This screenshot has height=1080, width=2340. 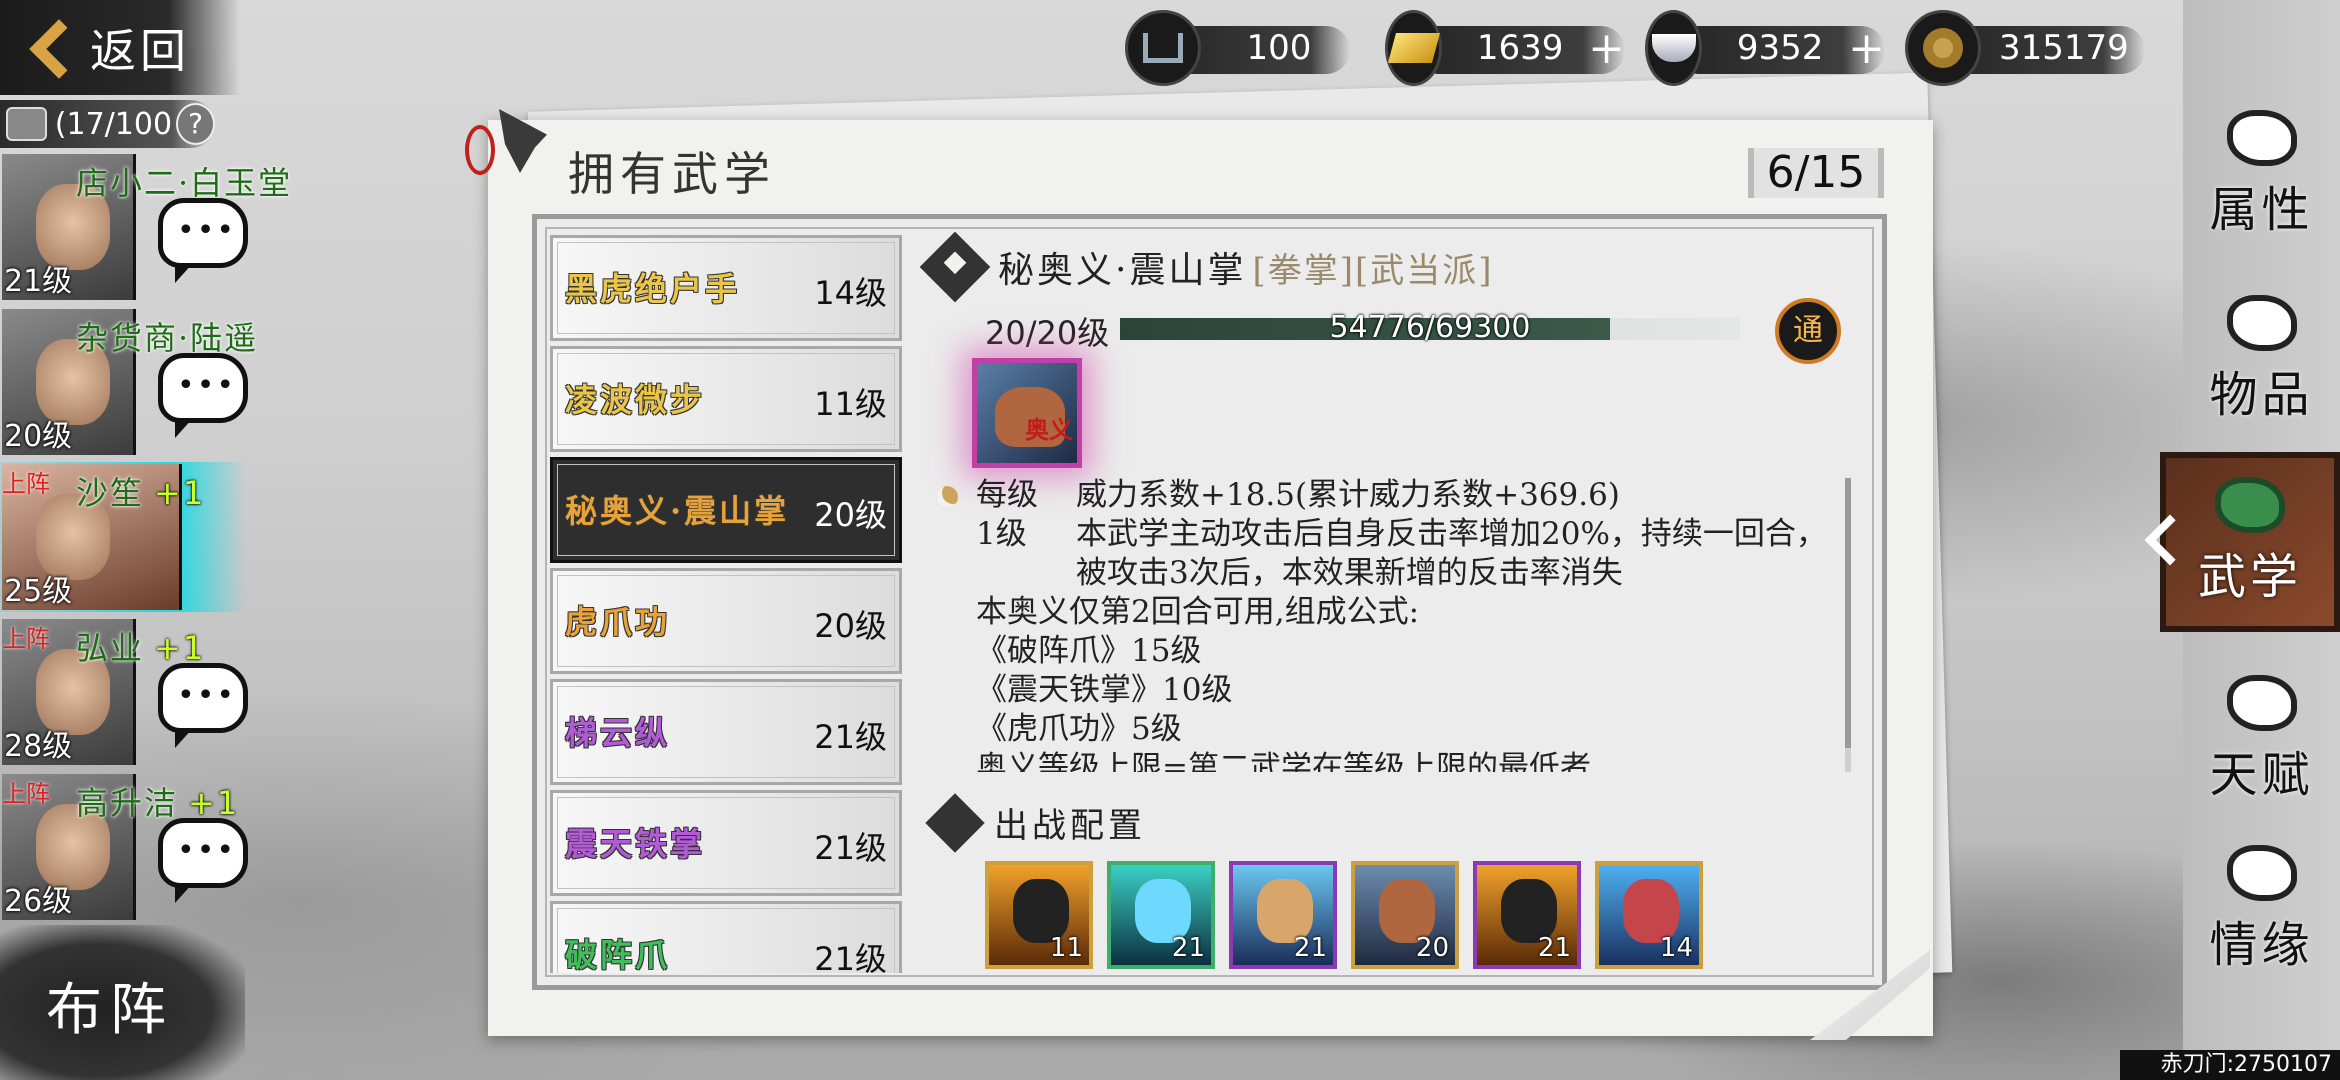 I want to click on hero-name: 弘业, so click(x=110, y=648).